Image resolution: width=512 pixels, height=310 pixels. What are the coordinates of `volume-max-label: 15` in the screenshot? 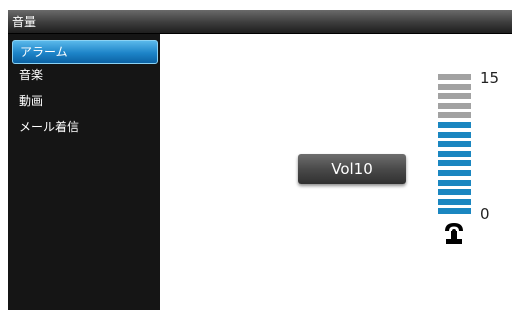 It's located at (490, 78).